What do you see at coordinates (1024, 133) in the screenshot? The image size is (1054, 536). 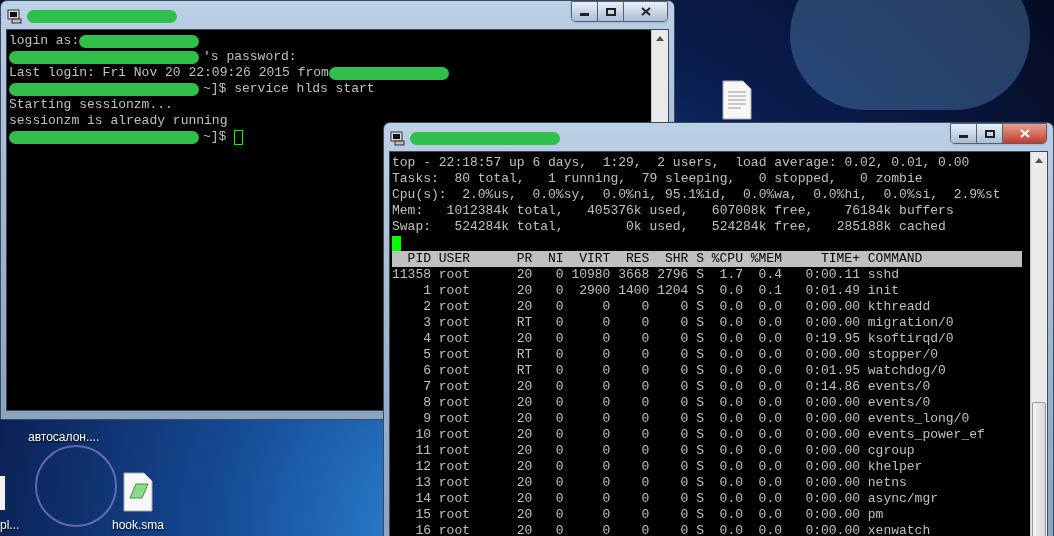 I see `close-icon` at bounding box center [1024, 133].